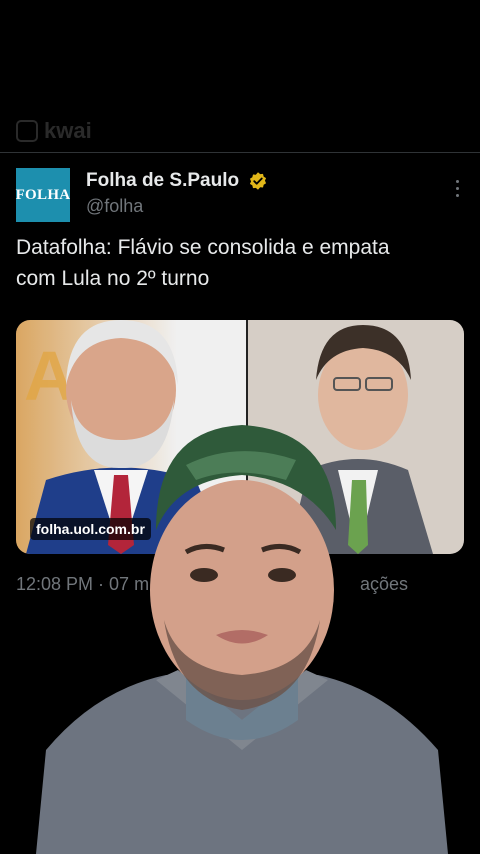 Image resolution: width=480 pixels, height=854 pixels. I want to click on watermark-text: kwai, so click(68, 130).